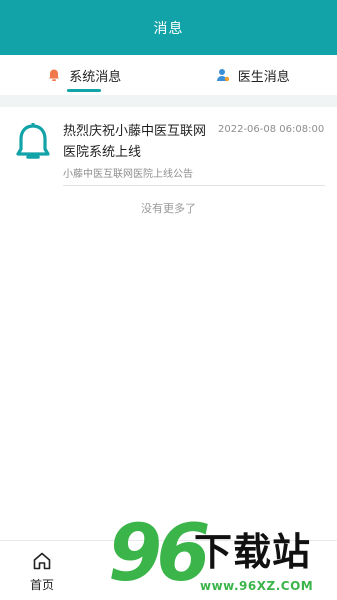 The width and height of the screenshot is (337, 600). What do you see at coordinates (95, 77) in the screenshot?
I see `tab-label: 系统消息` at bounding box center [95, 77].